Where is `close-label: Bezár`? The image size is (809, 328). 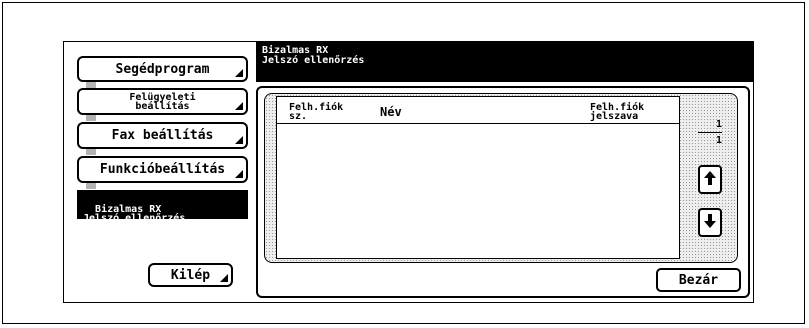
close-label: Bezár is located at coordinates (698, 280).